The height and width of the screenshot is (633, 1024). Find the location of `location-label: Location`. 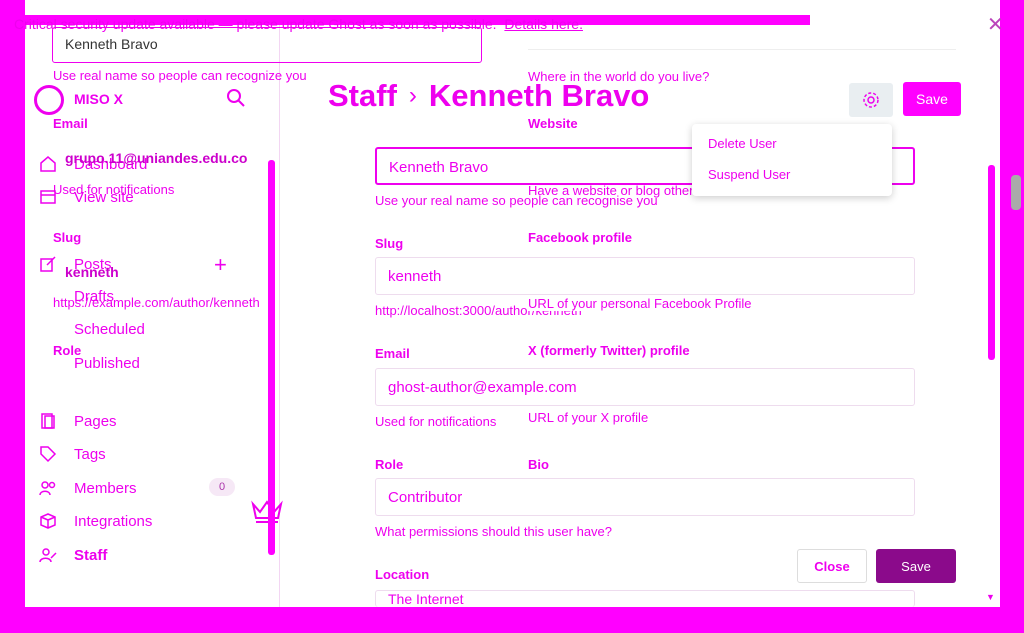

location-label: Location is located at coordinates (402, 574).